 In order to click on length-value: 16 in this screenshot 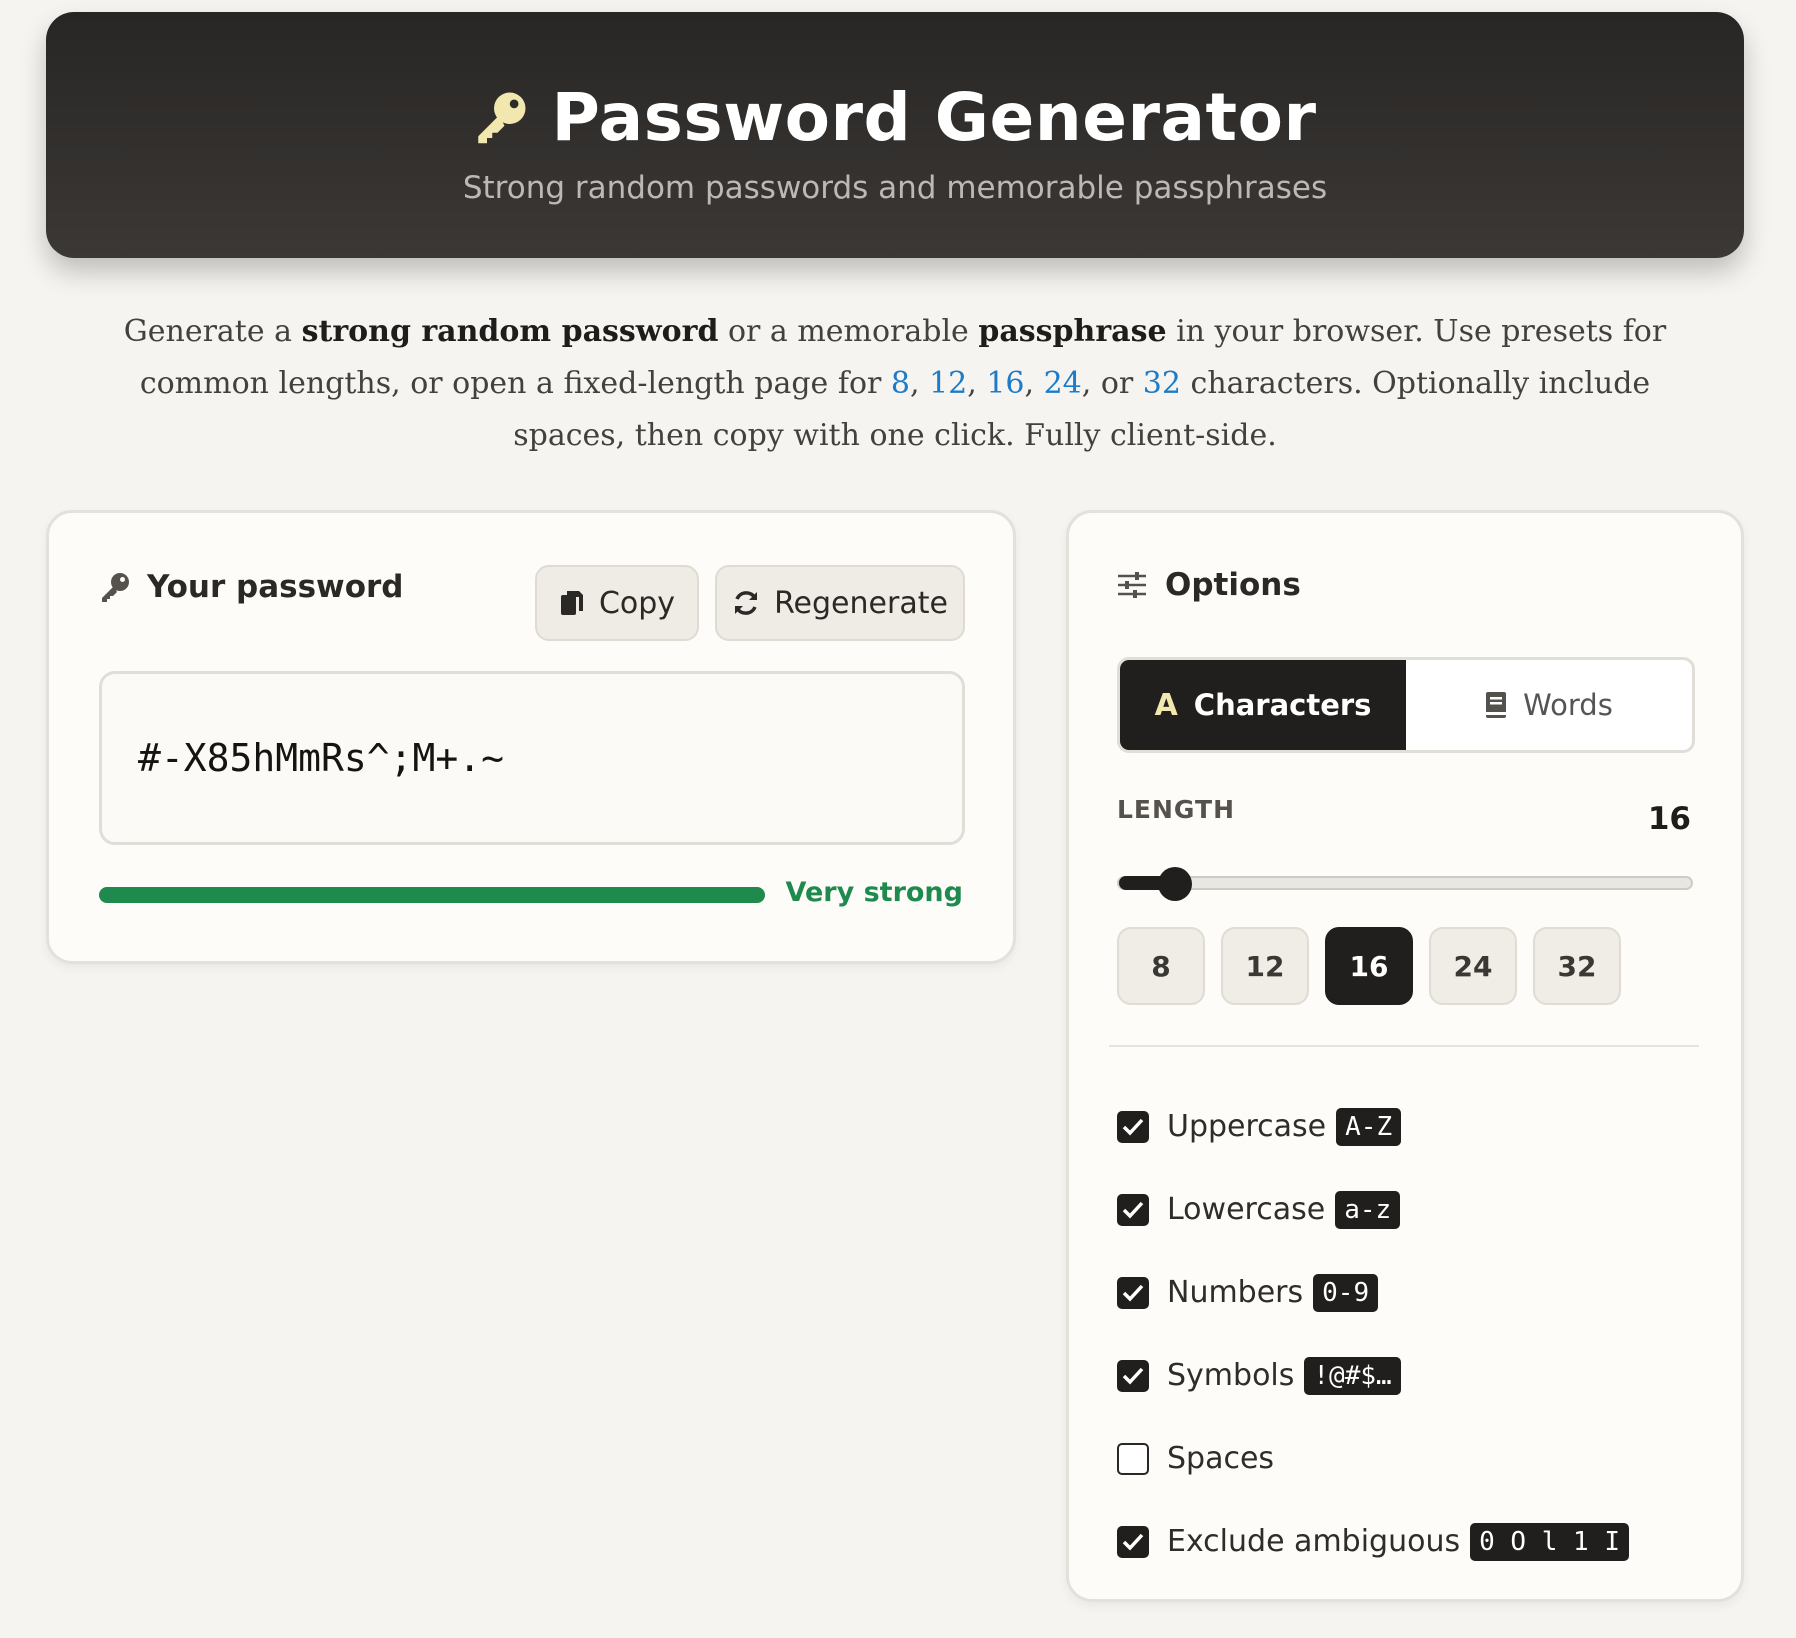, I will do `click(1669, 819)`.